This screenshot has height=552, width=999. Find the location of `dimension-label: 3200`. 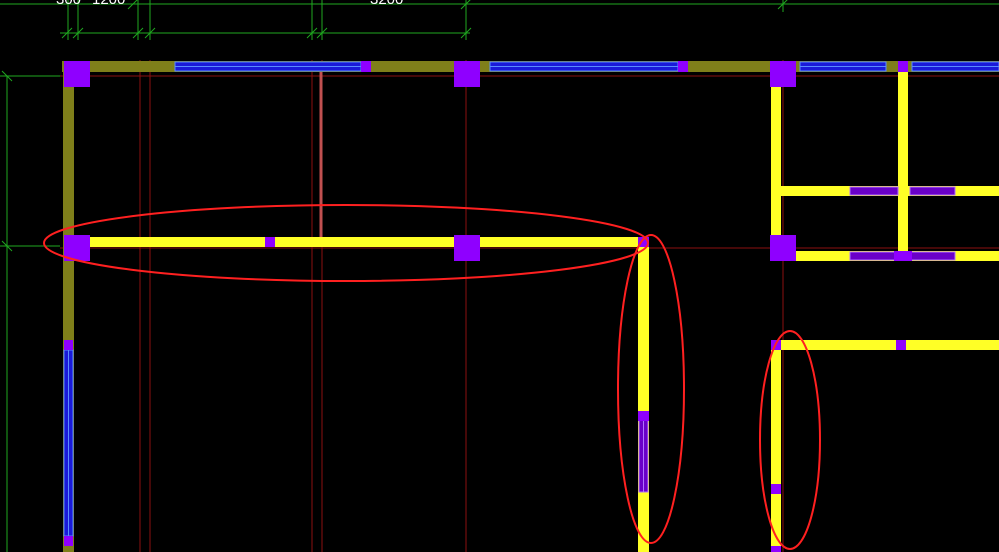

dimension-label: 3200 is located at coordinates (386, 4).